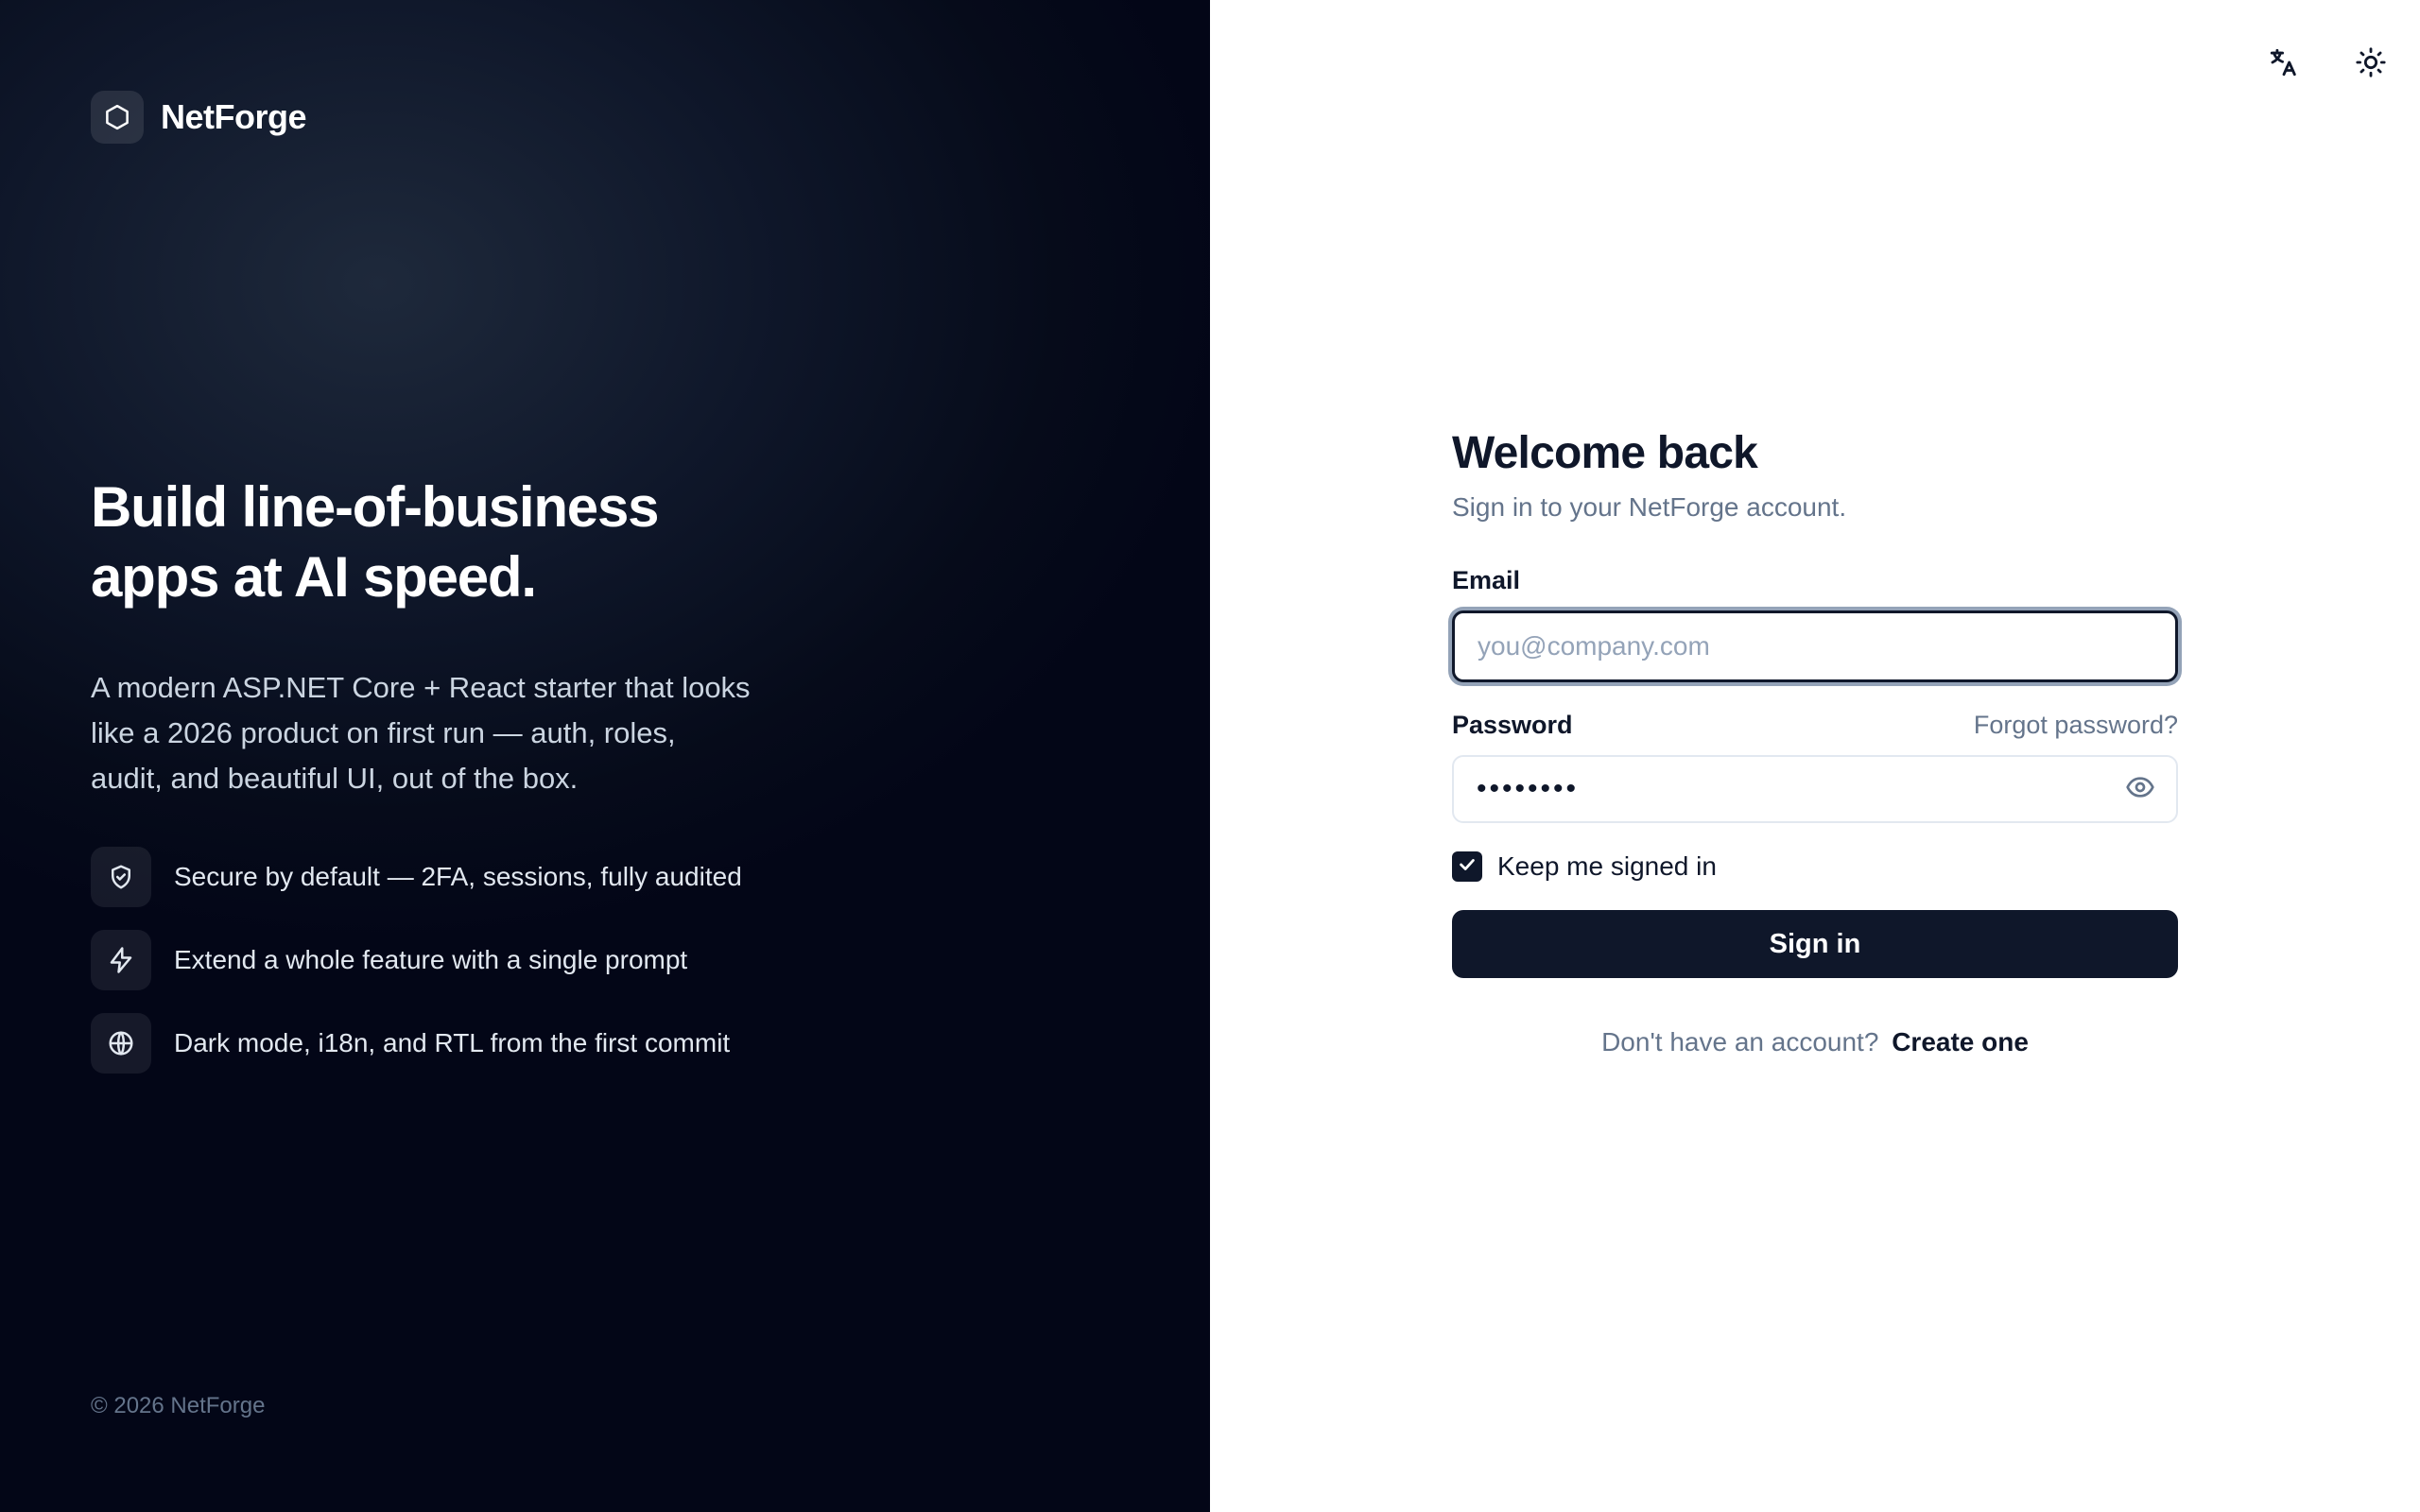 The width and height of the screenshot is (2420, 1512). What do you see at coordinates (1815, 944) in the screenshot?
I see `sign-in-button: Sign in` at bounding box center [1815, 944].